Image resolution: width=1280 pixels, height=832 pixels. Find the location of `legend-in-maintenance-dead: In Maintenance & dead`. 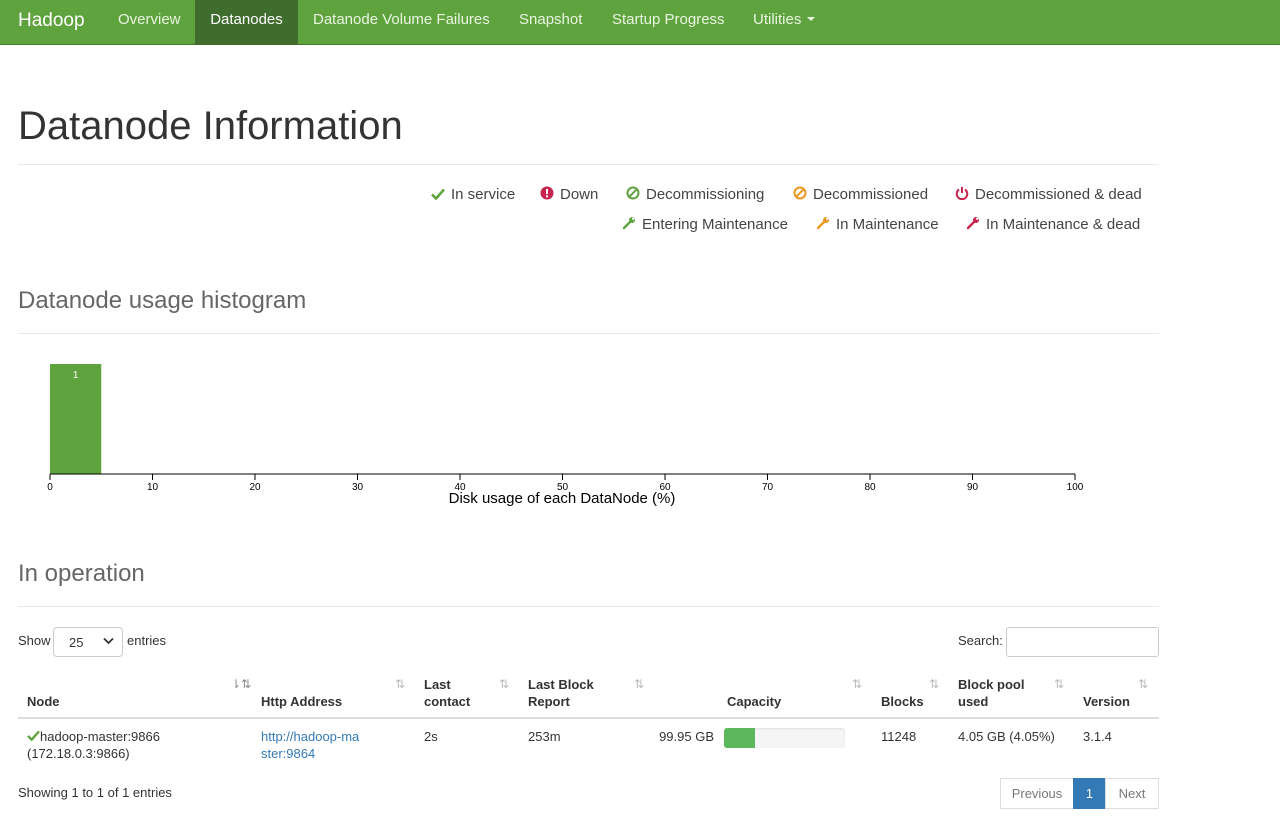

legend-in-maintenance-dead: In Maintenance & dead is located at coordinates (1053, 224).